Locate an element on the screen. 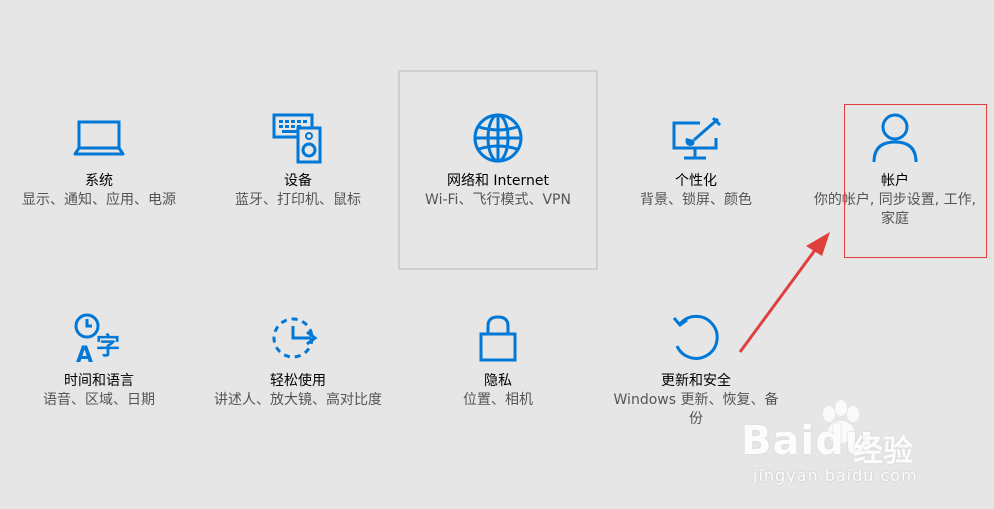  svg-text: 字 is located at coordinates (108, 346).